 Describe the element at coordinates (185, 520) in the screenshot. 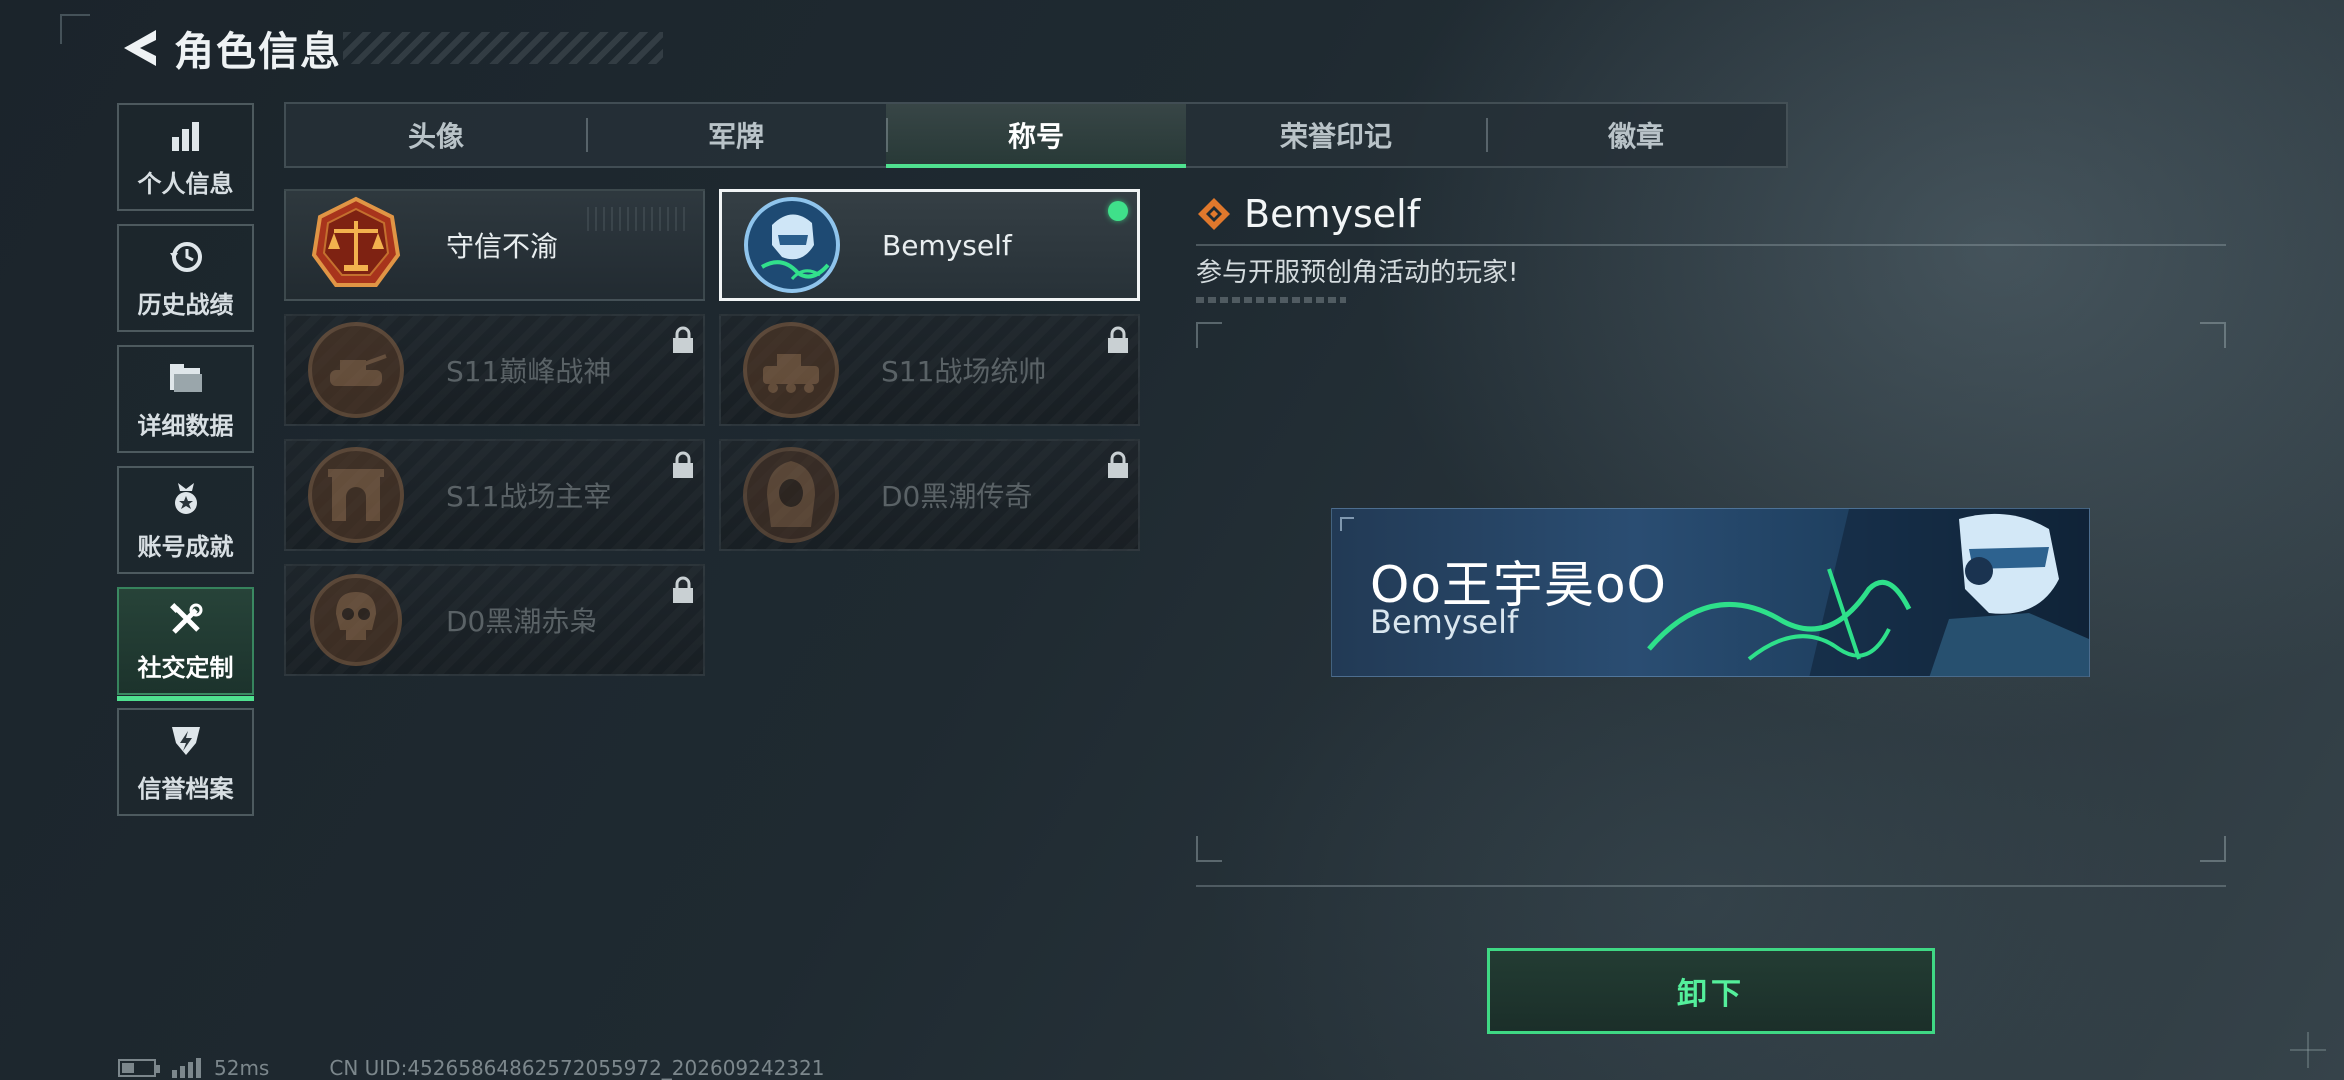

I see `sidebar-item-achievements: 账号成就` at that location.